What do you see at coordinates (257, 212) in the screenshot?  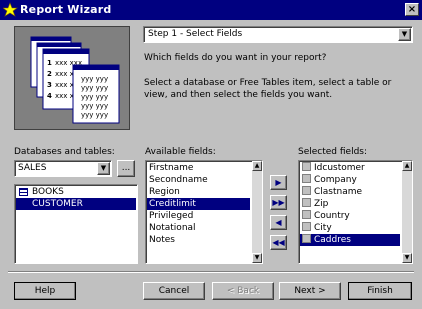 I see `available-fields-scrollbar: ▲ ▼` at bounding box center [257, 212].